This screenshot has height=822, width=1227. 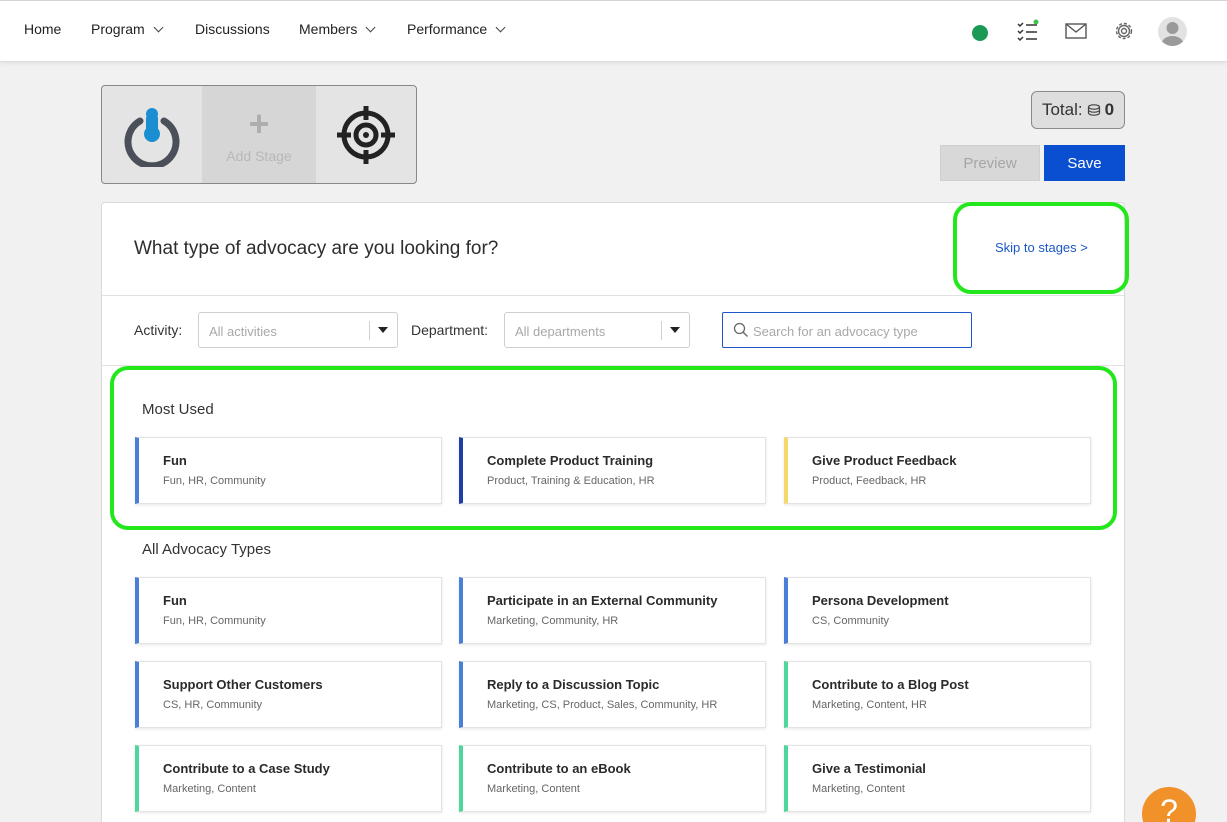 What do you see at coordinates (246, 768) in the screenshot?
I see `card-title: Contribute to a Case Study` at bounding box center [246, 768].